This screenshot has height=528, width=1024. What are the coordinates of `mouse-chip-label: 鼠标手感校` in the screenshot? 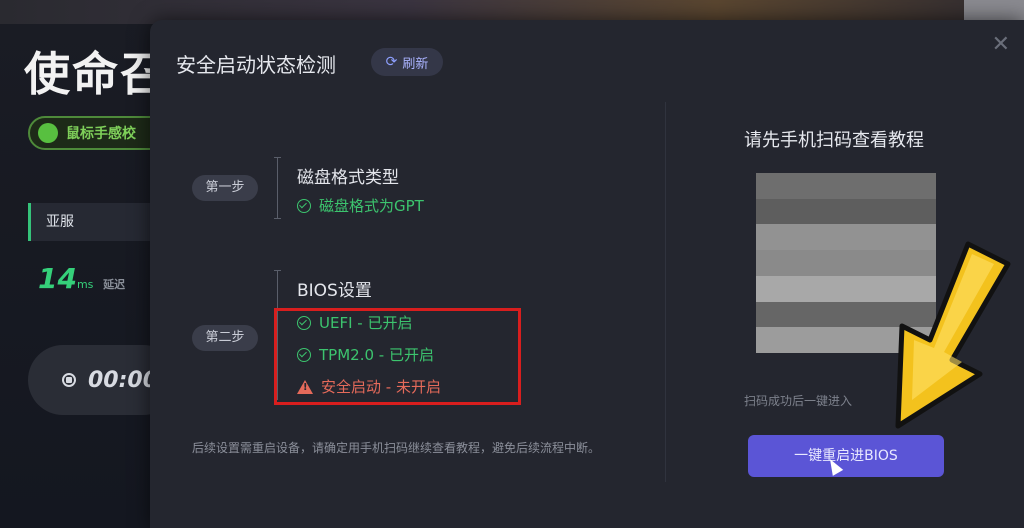 It's located at (101, 134).